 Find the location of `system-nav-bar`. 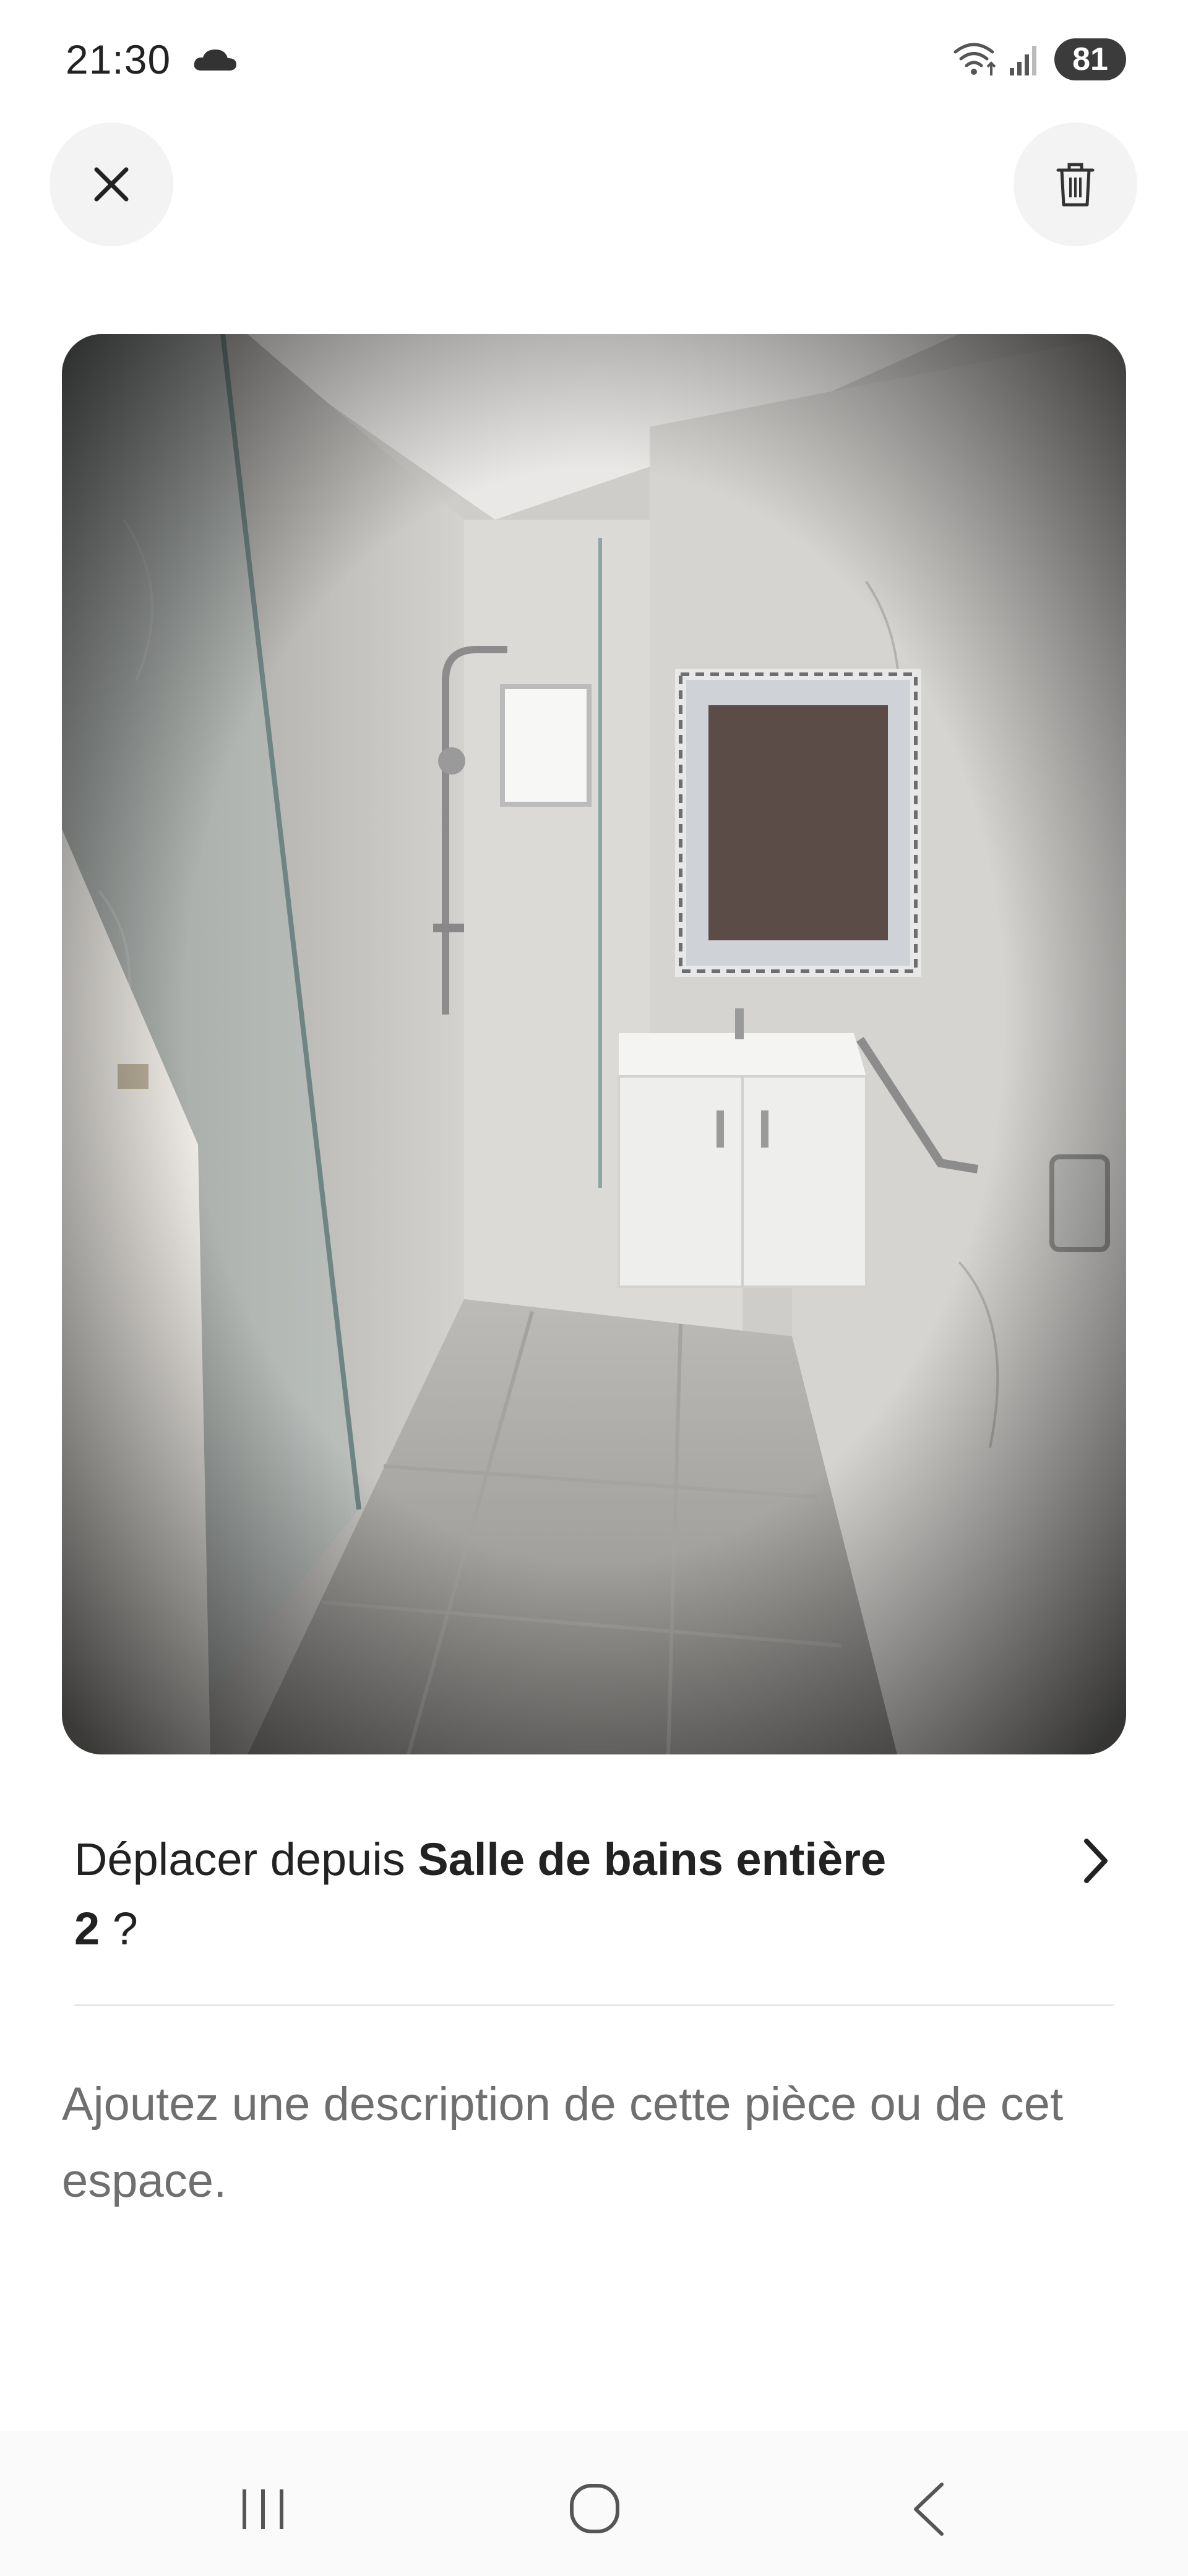

system-nav-bar is located at coordinates (594, 2503).